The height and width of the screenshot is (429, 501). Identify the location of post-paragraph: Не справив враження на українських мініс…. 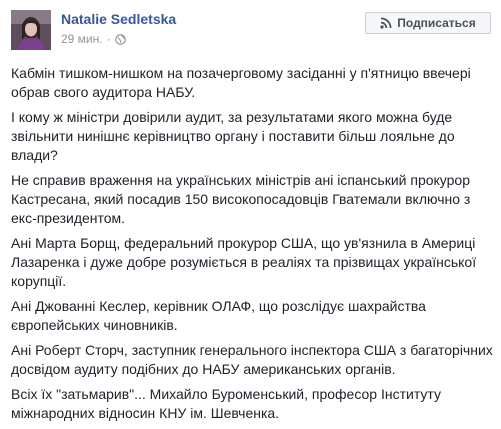
(241, 199).